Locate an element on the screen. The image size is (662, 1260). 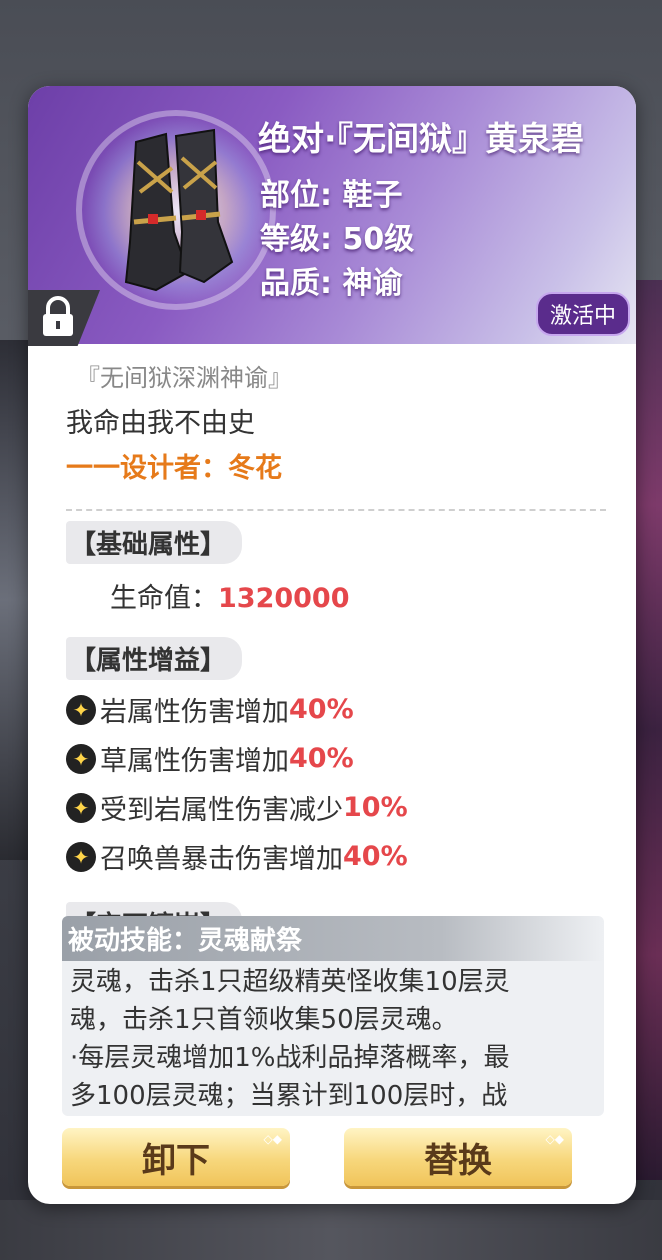
hp-label: 生命值： is located at coordinates (164, 598).